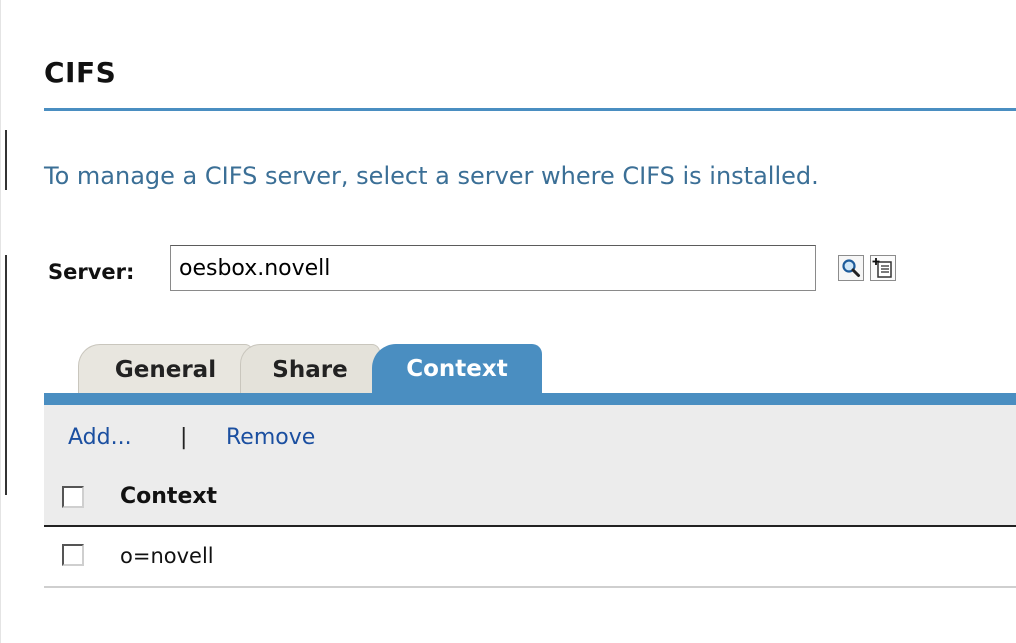 The height and width of the screenshot is (643, 1016). Describe the element at coordinates (91, 272) in the screenshot. I see `server-label: Server:` at that location.